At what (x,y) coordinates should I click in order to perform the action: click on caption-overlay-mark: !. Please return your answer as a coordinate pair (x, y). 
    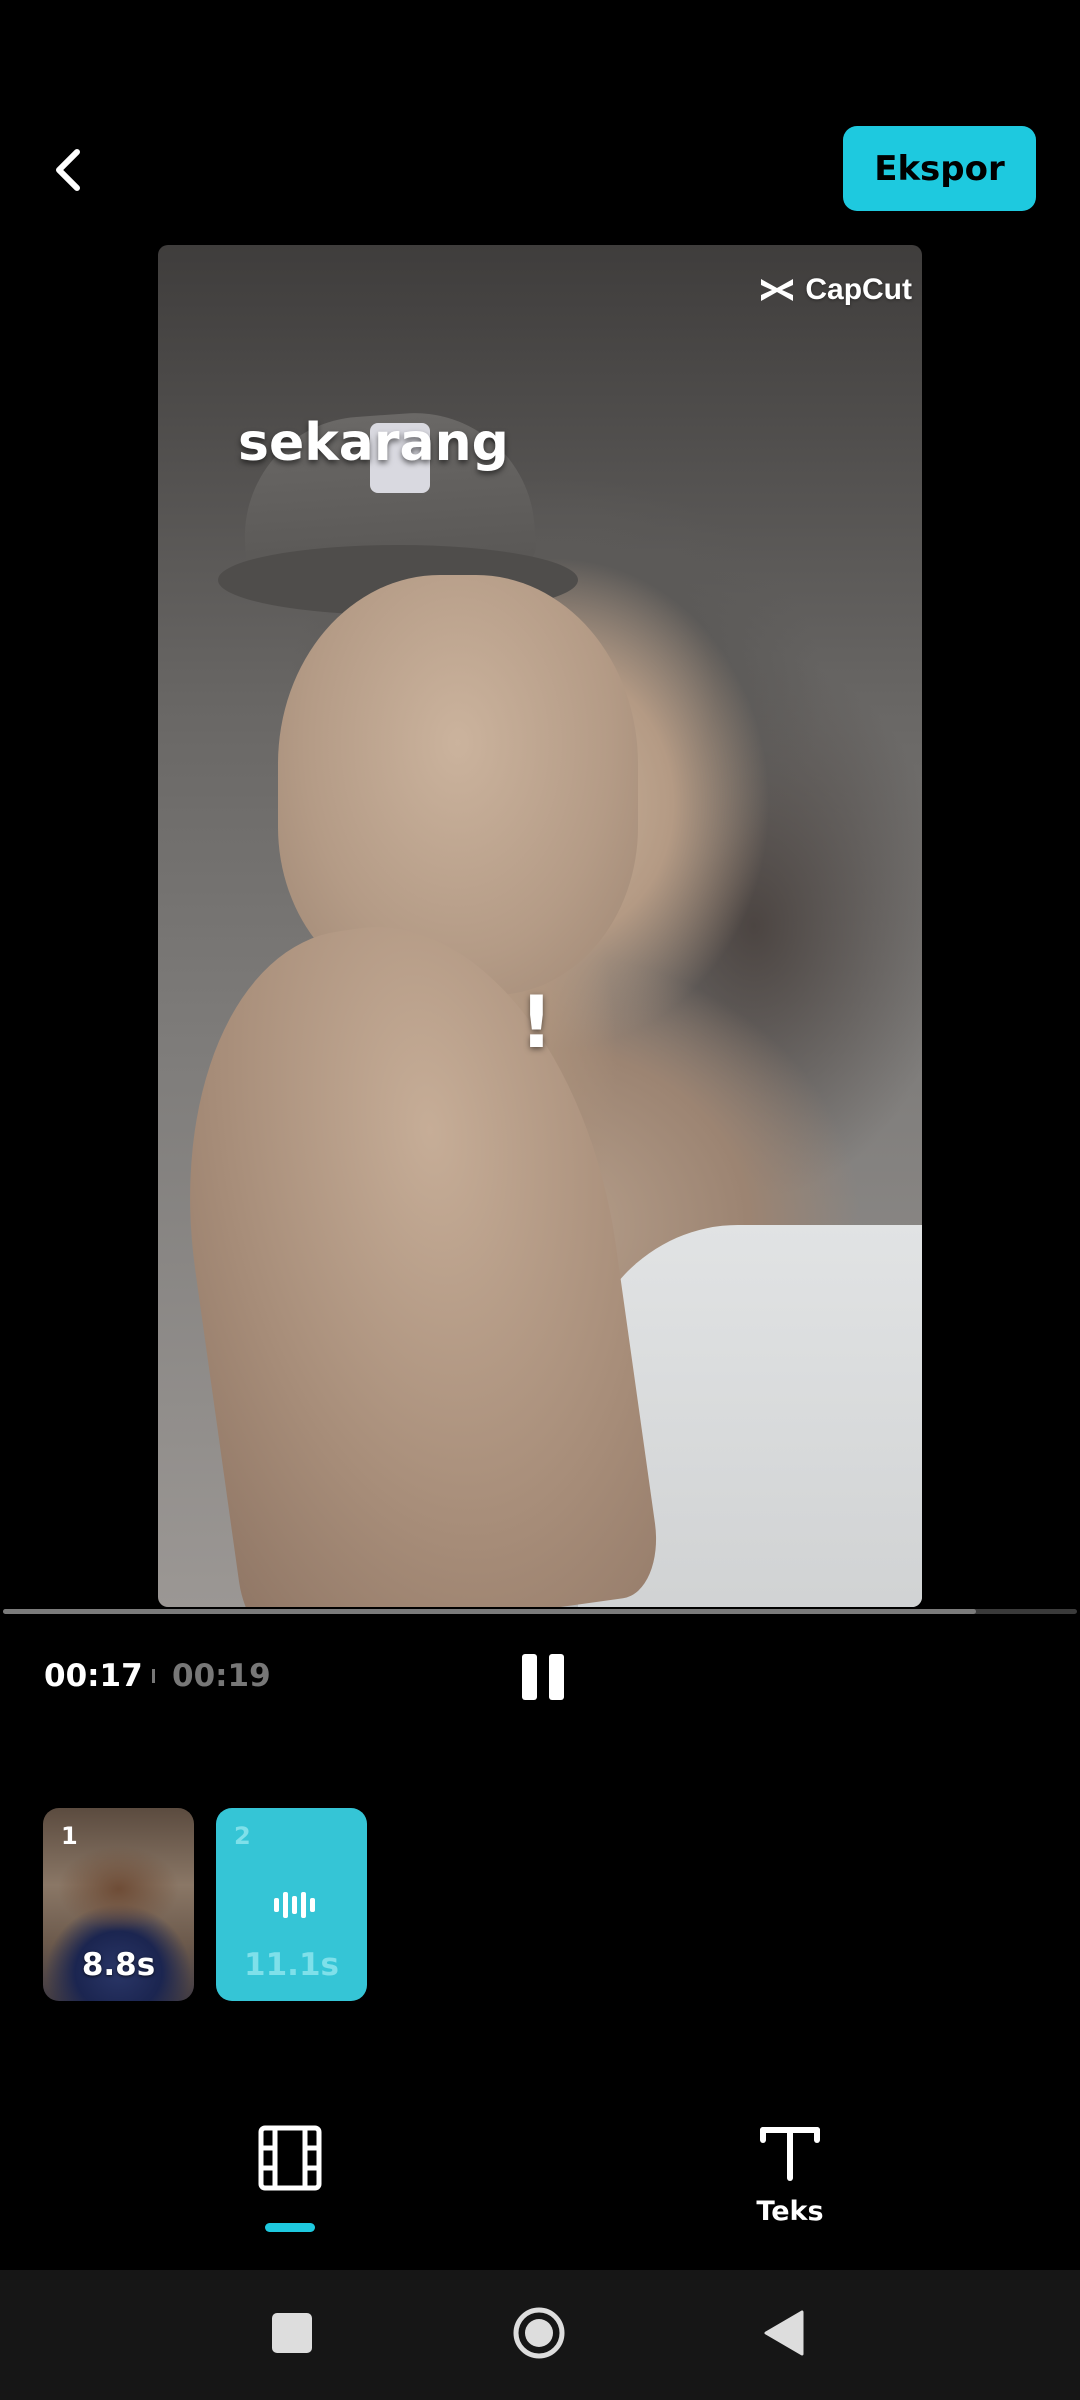
    Looking at the image, I should click on (536, 1022).